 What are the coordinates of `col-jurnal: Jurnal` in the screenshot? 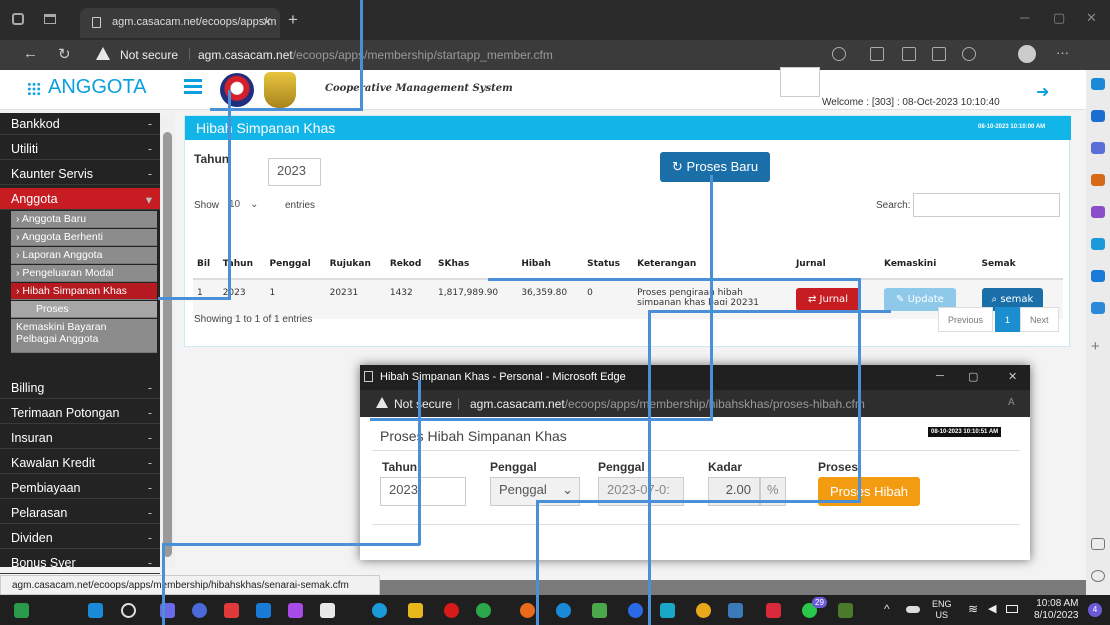 It's located at (835, 265).